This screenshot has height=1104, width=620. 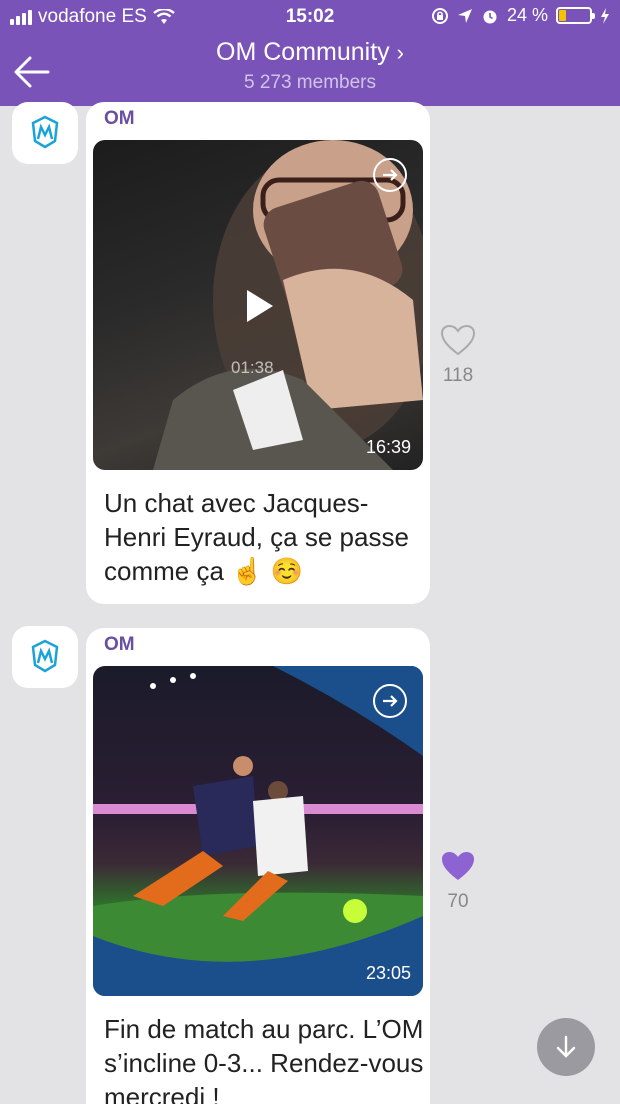 I want to click on like-button: 118, so click(x=458, y=355).